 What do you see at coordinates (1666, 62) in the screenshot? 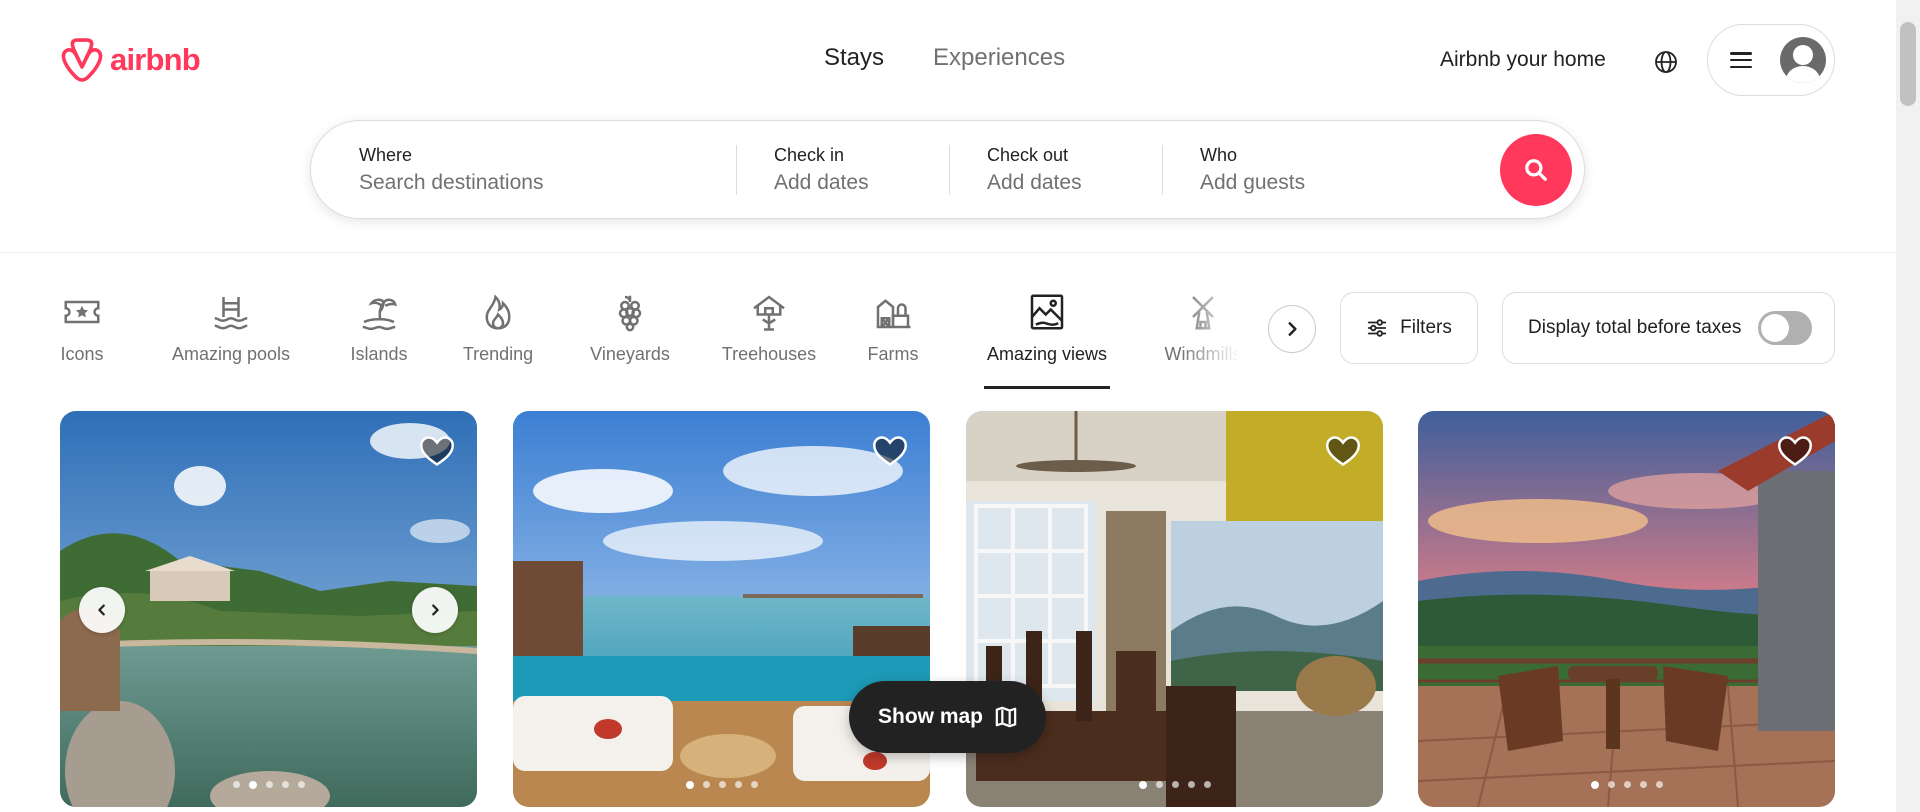
I see `globe-icon` at bounding box center [1666, 62].